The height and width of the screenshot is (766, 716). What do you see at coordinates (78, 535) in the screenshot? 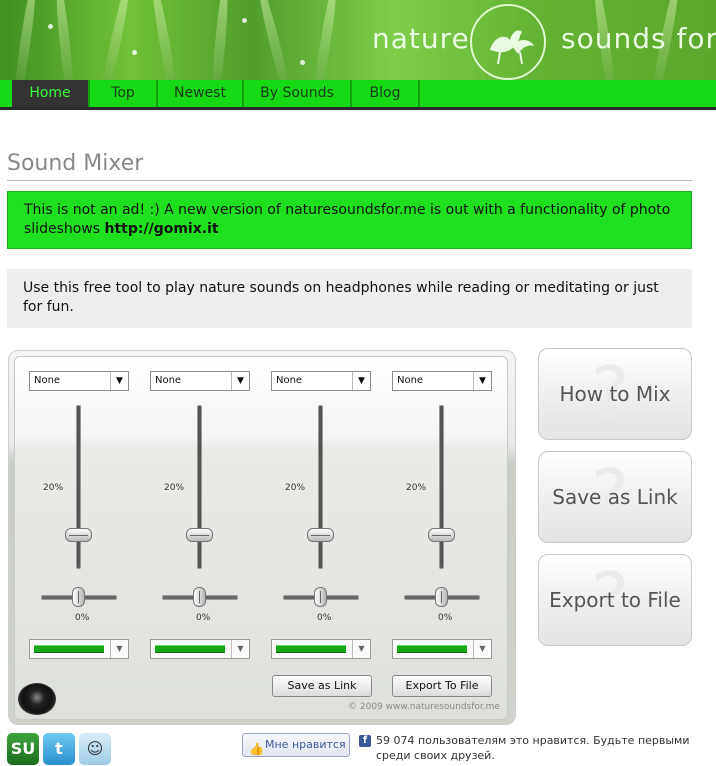
I see `channel-1-volume-knob` at bounding box center [78, 535].